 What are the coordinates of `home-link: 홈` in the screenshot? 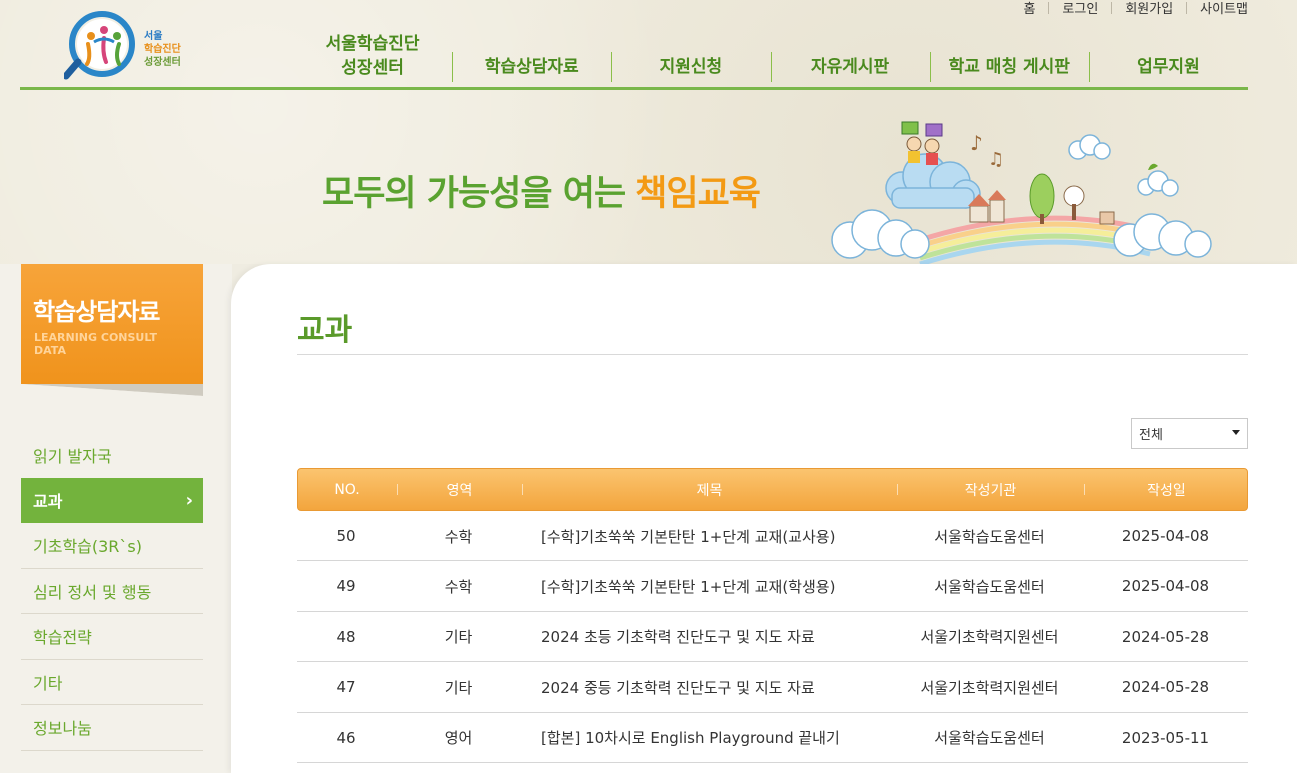 It's located at (1029, 8).